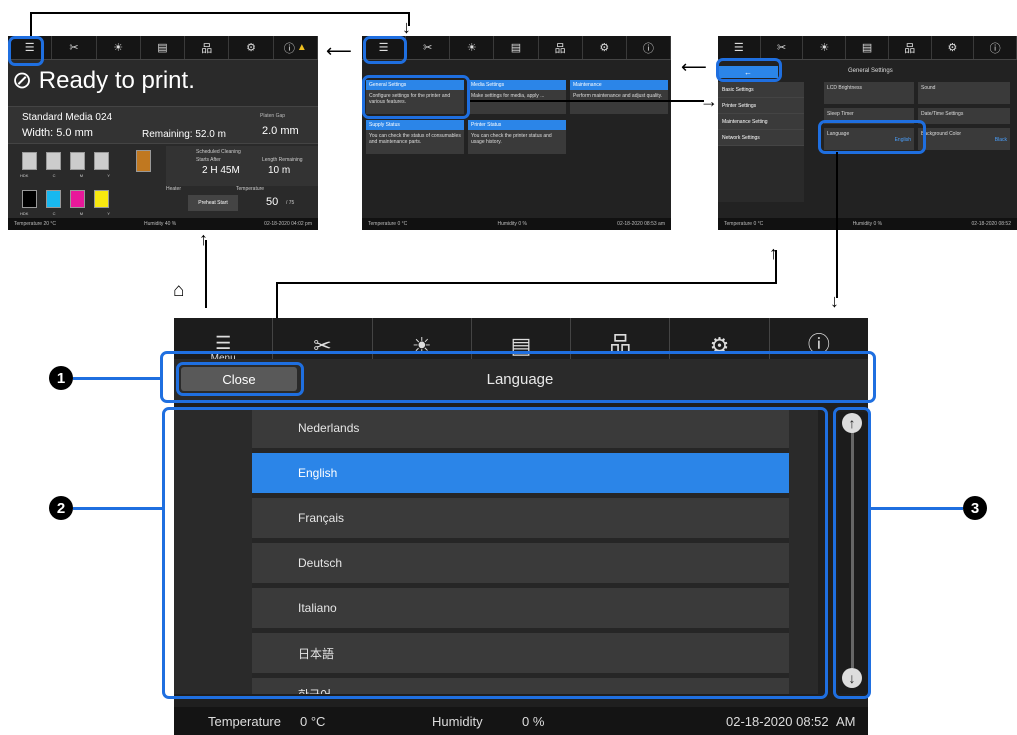  What do you see at coordinates (709, 101) in the screenshot?
I see `arrow-right-icon: →` at bounding box center [709, 101].